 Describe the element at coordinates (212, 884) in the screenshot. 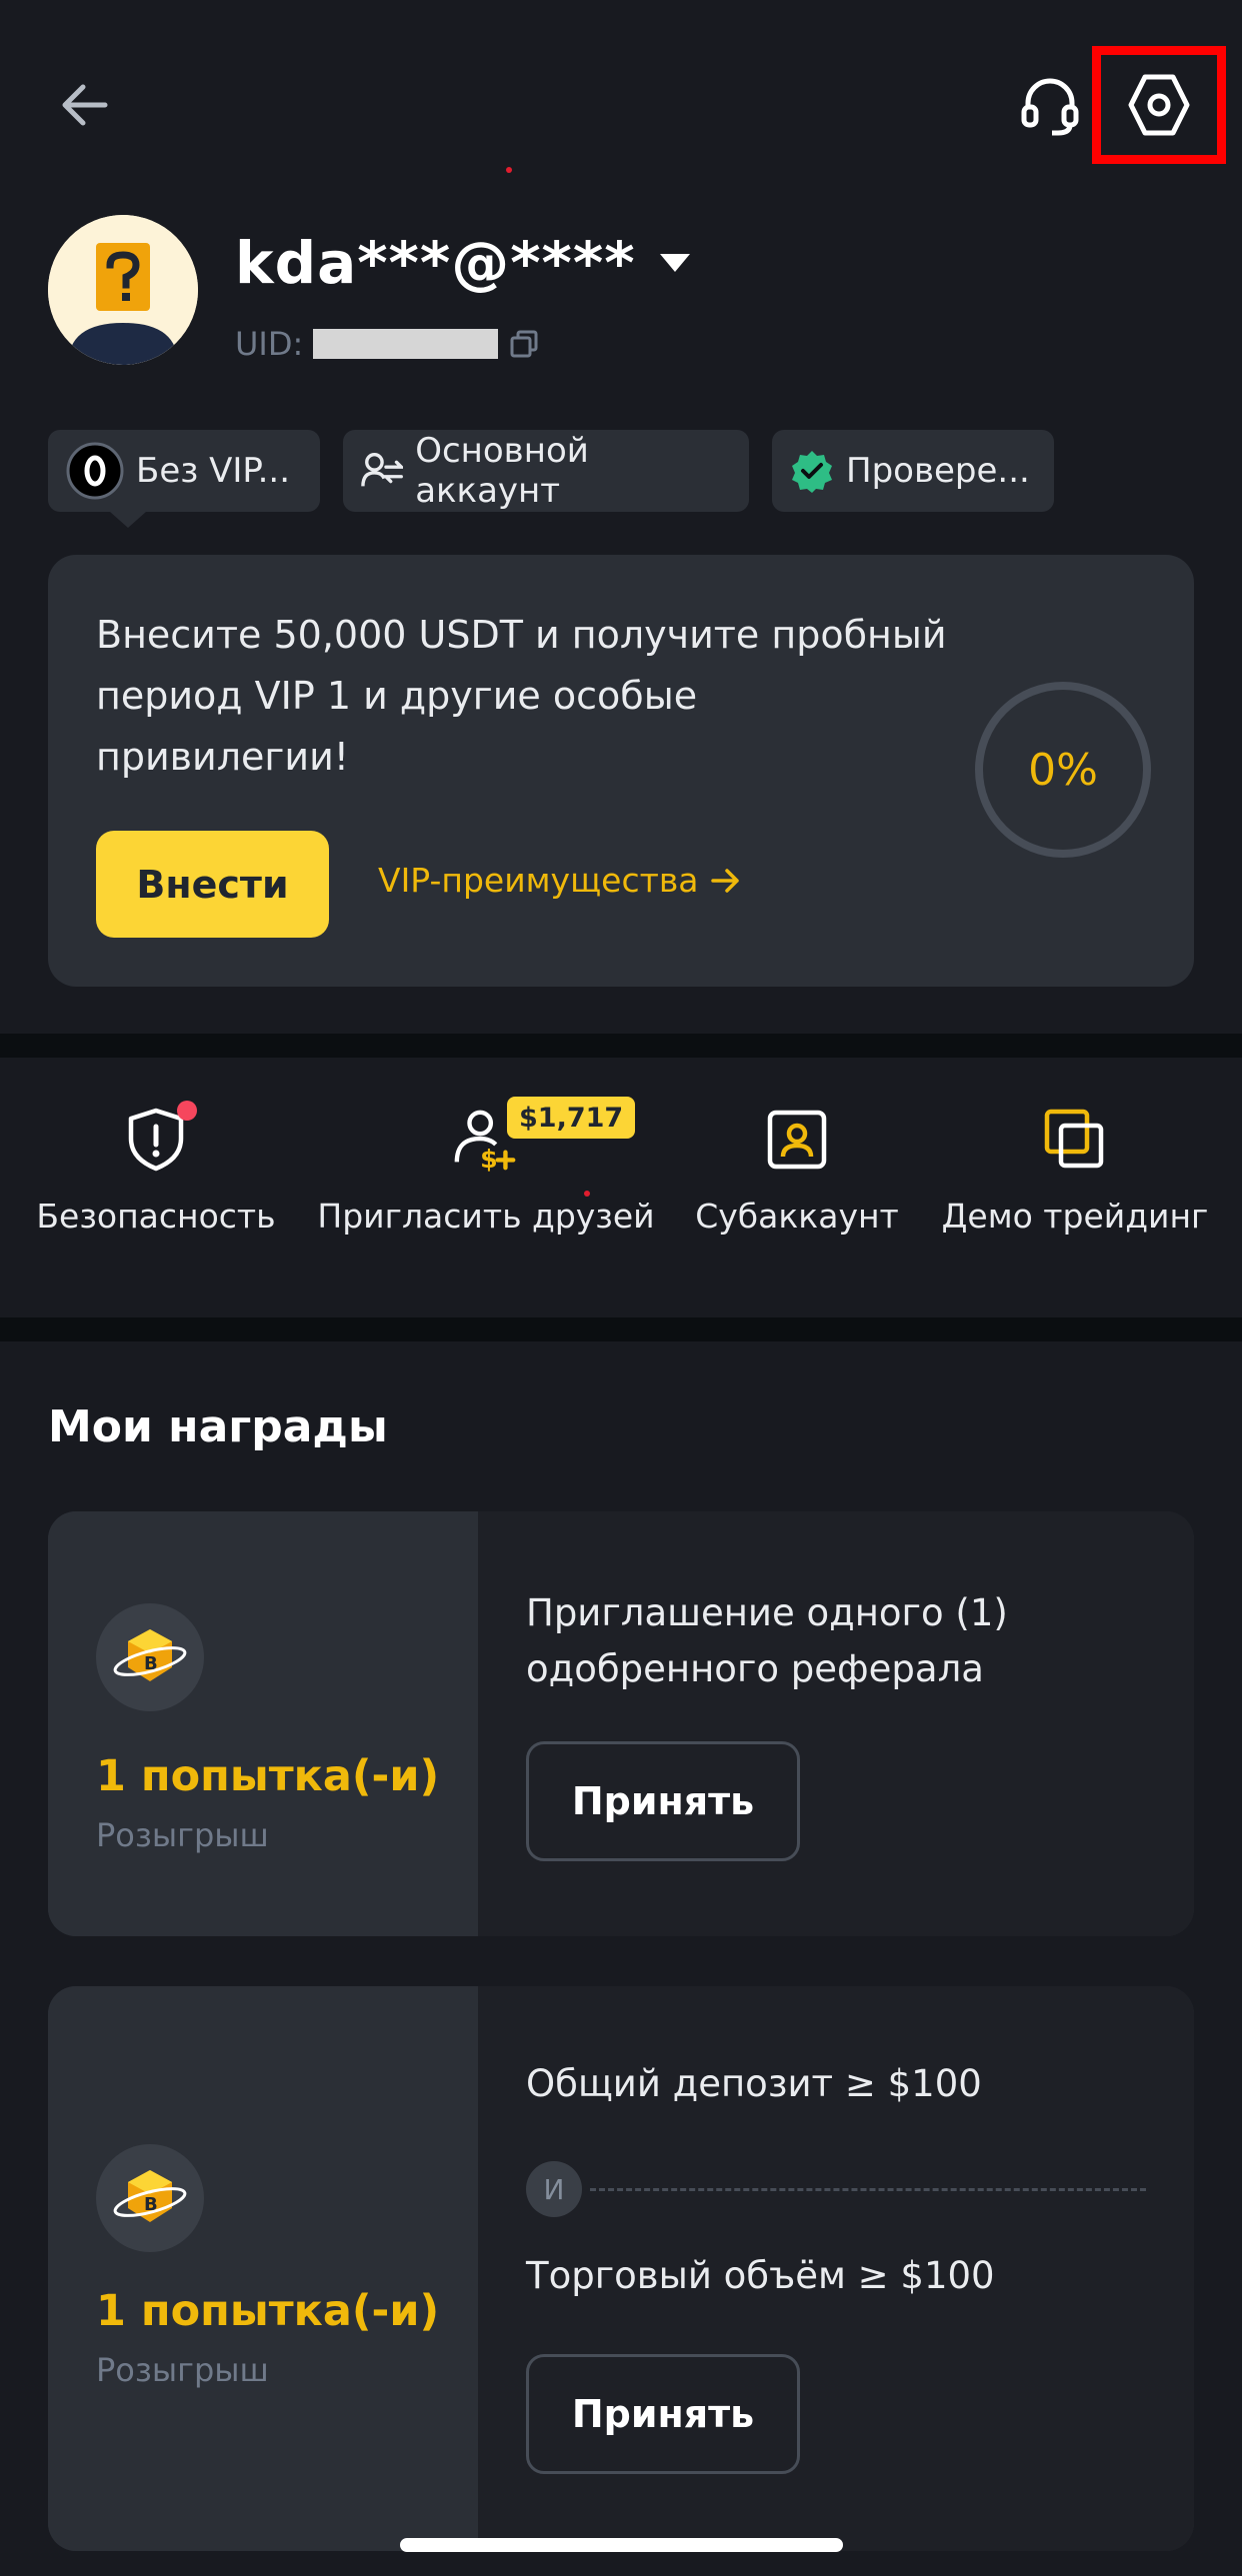

I see `deposit-button: Внести` at that location.